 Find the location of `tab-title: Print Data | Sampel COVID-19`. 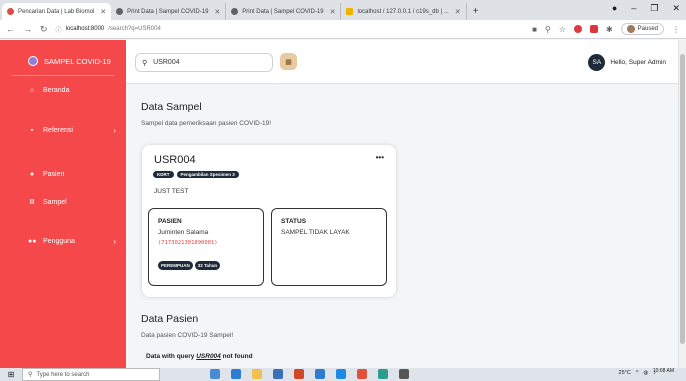

tab-title: Print Data | Sampel COVID-19 is located at coordinates (168, 11).